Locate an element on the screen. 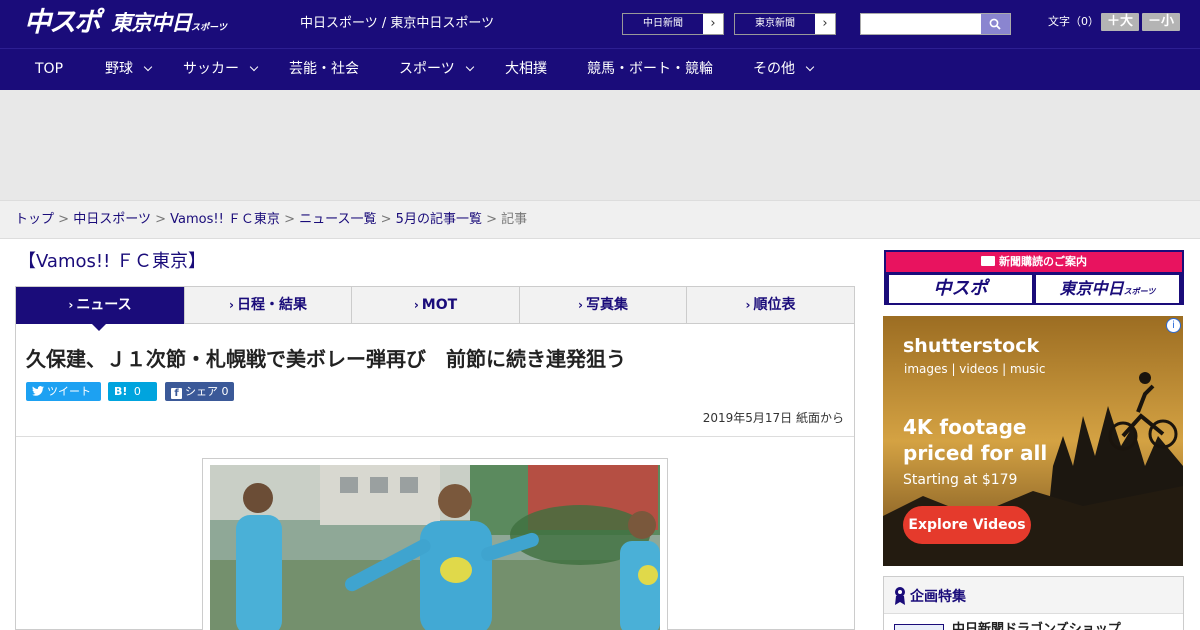  font-smaller-button: －小 is located at coordinates (1161, 22).